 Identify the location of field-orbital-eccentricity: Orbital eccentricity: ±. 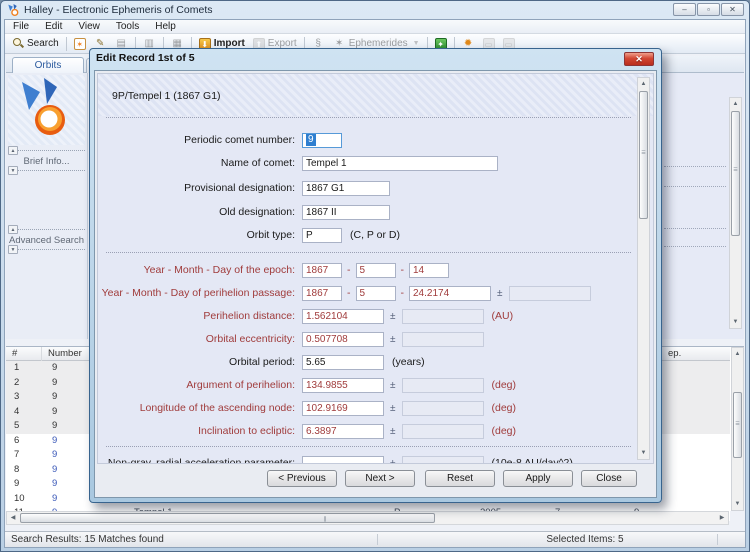
(366, 339).